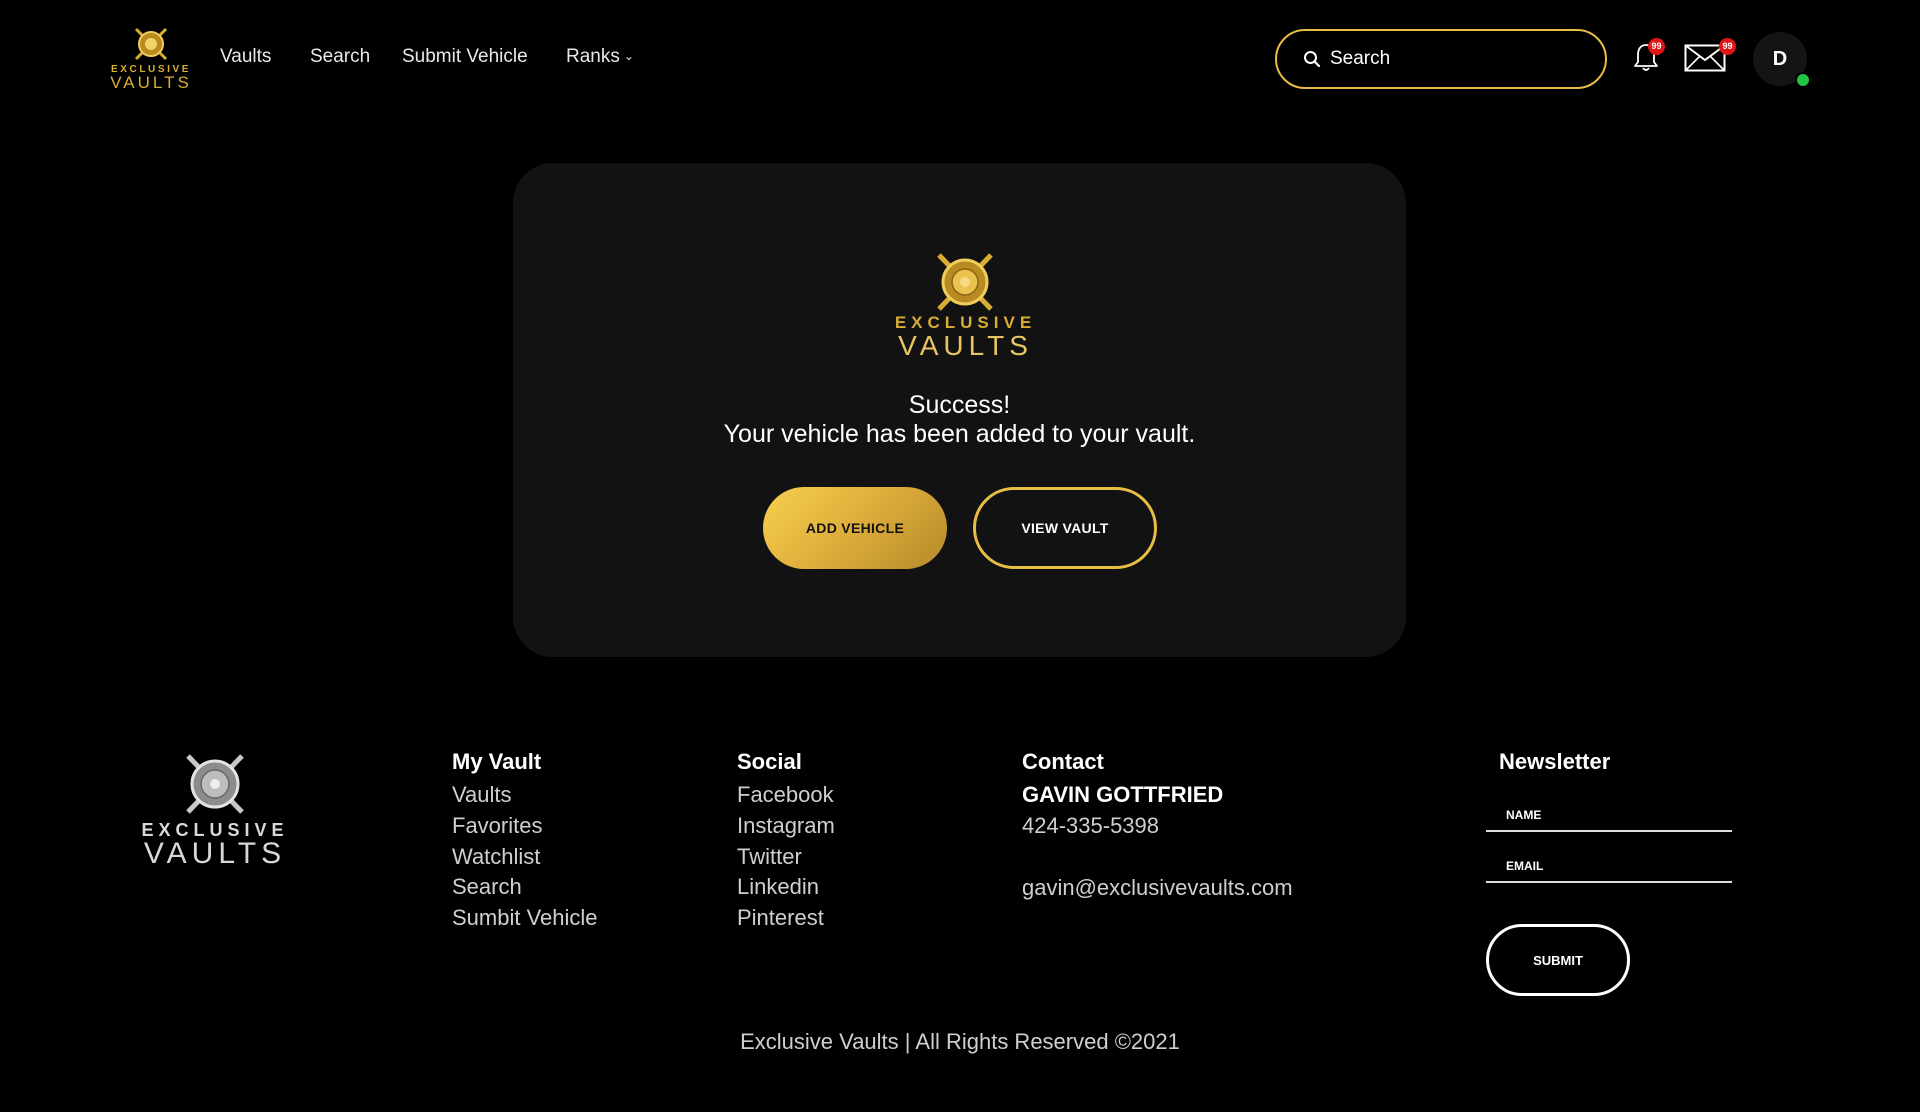  Describe the element at coordinates (465, 57) in the screenshot. I see `nav-submit-vehicle: Submit Vehicle` at that location.